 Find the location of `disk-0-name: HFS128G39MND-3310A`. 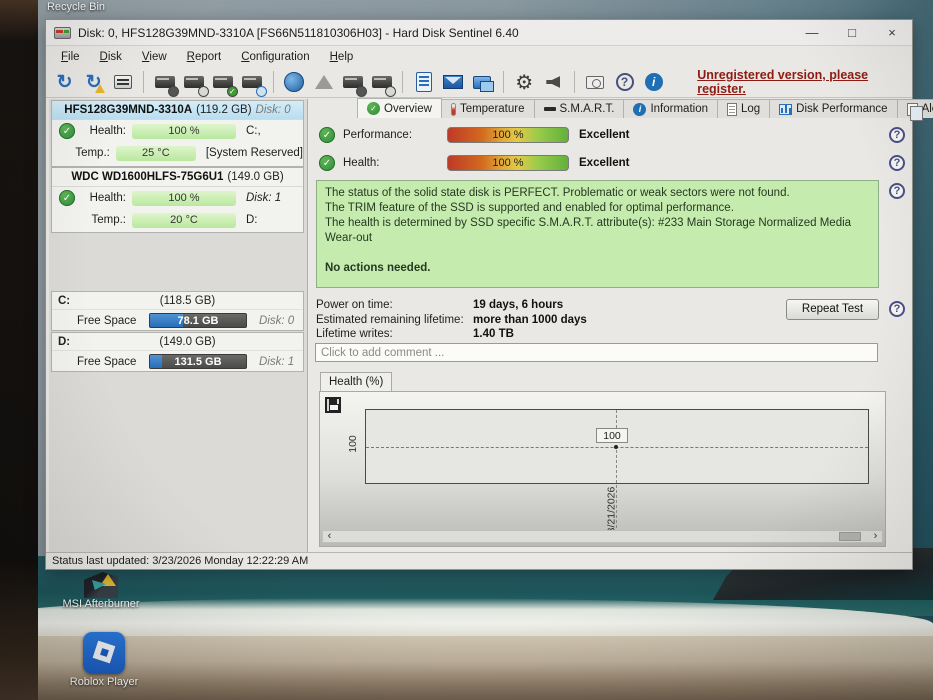

disk-0-name: HFS128G39MND-3310A is located at coordinates (128, 110).